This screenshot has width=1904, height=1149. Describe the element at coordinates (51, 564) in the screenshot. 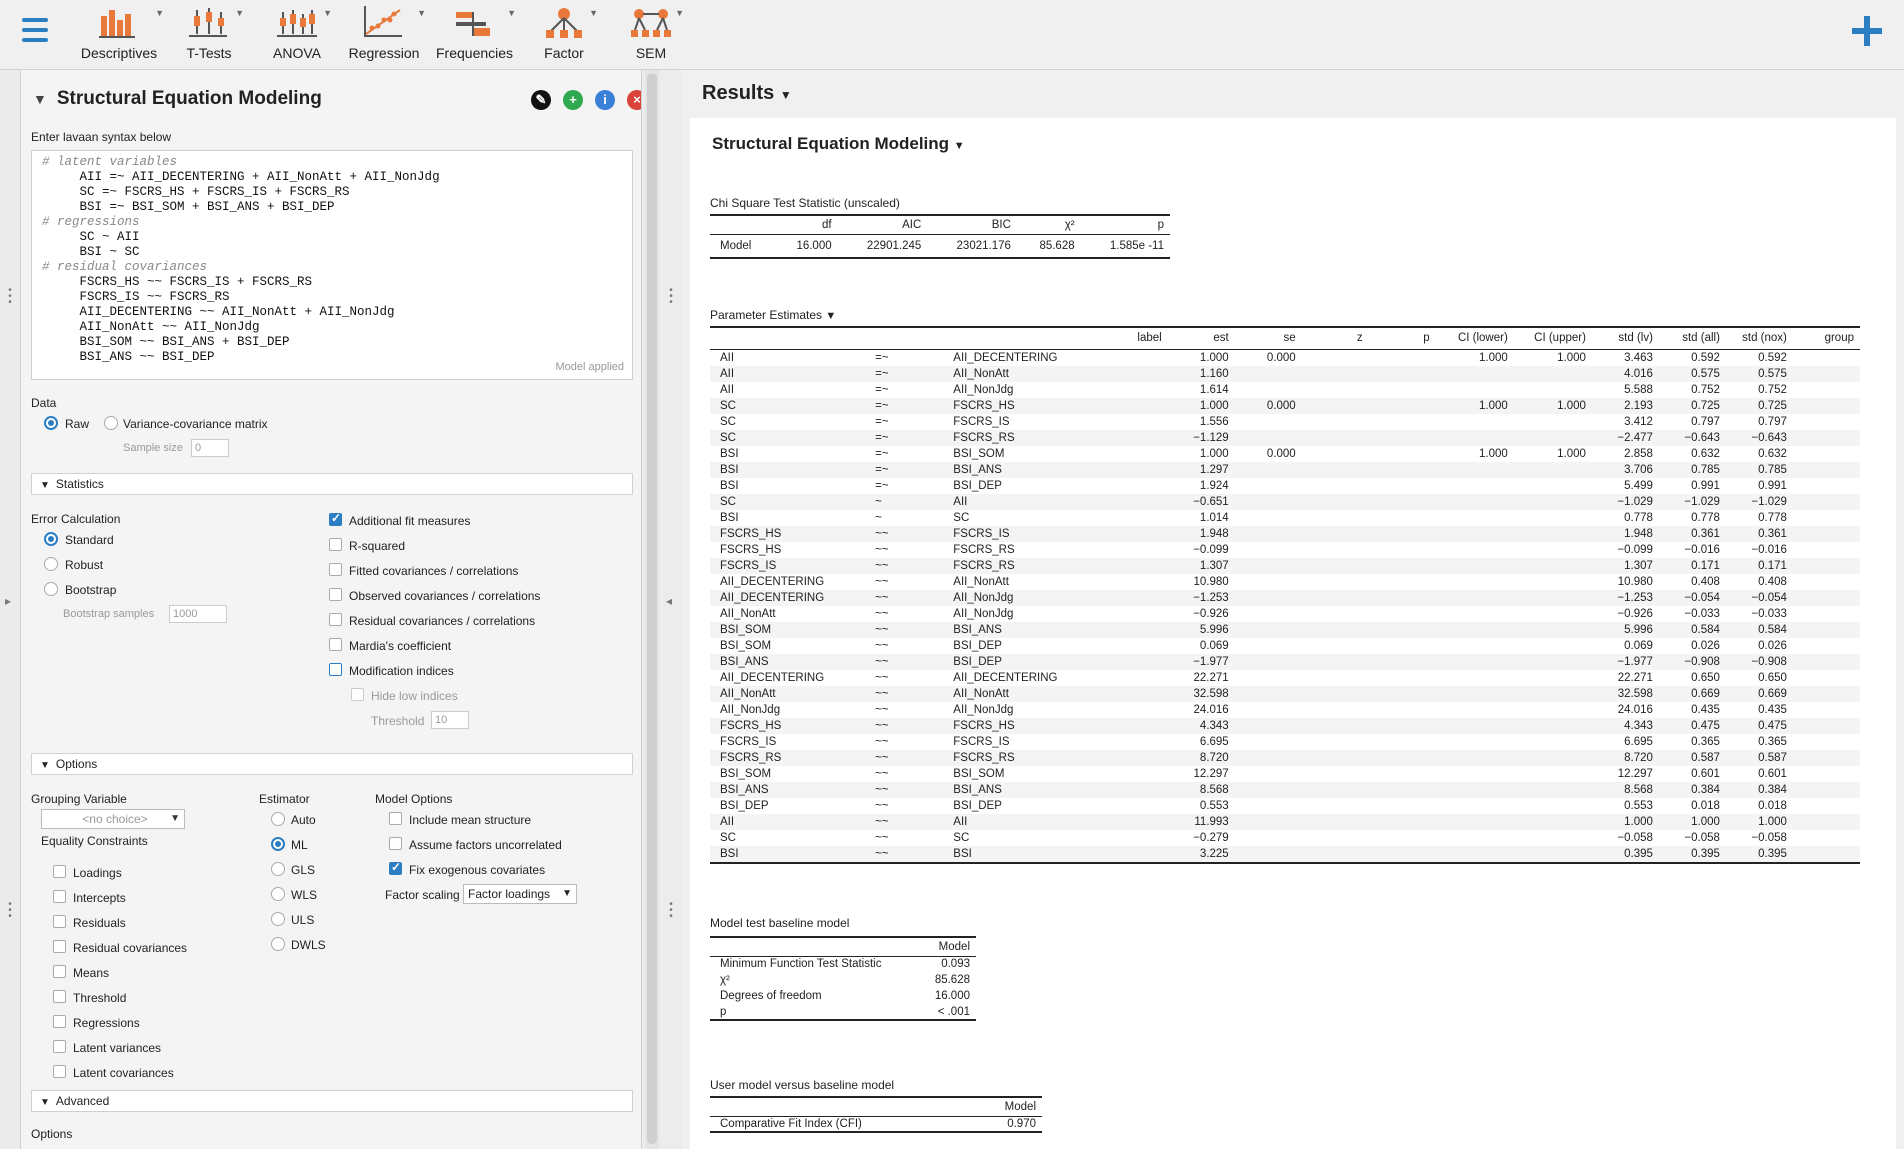

I see `robust-radio` at that location.